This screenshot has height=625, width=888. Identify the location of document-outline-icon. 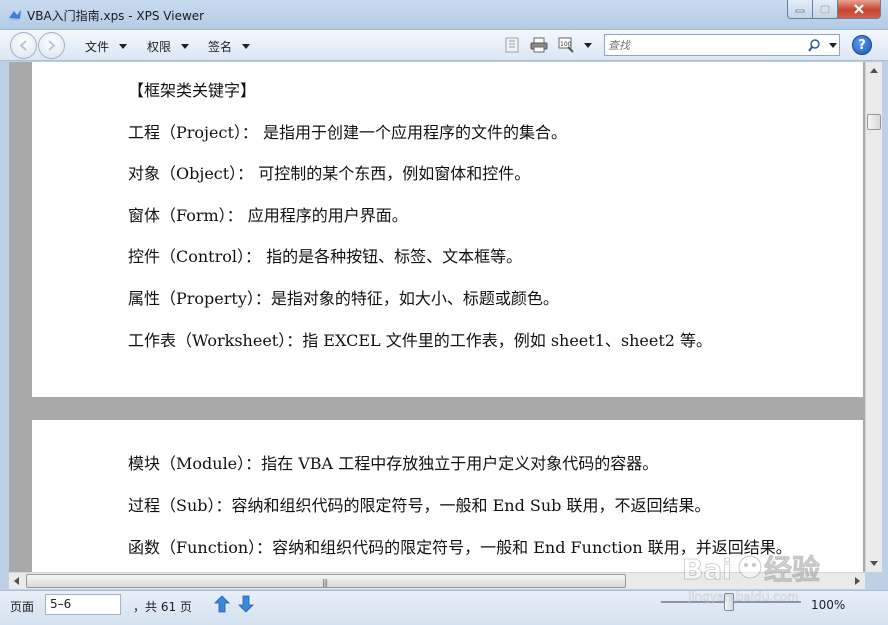
(512, 45).